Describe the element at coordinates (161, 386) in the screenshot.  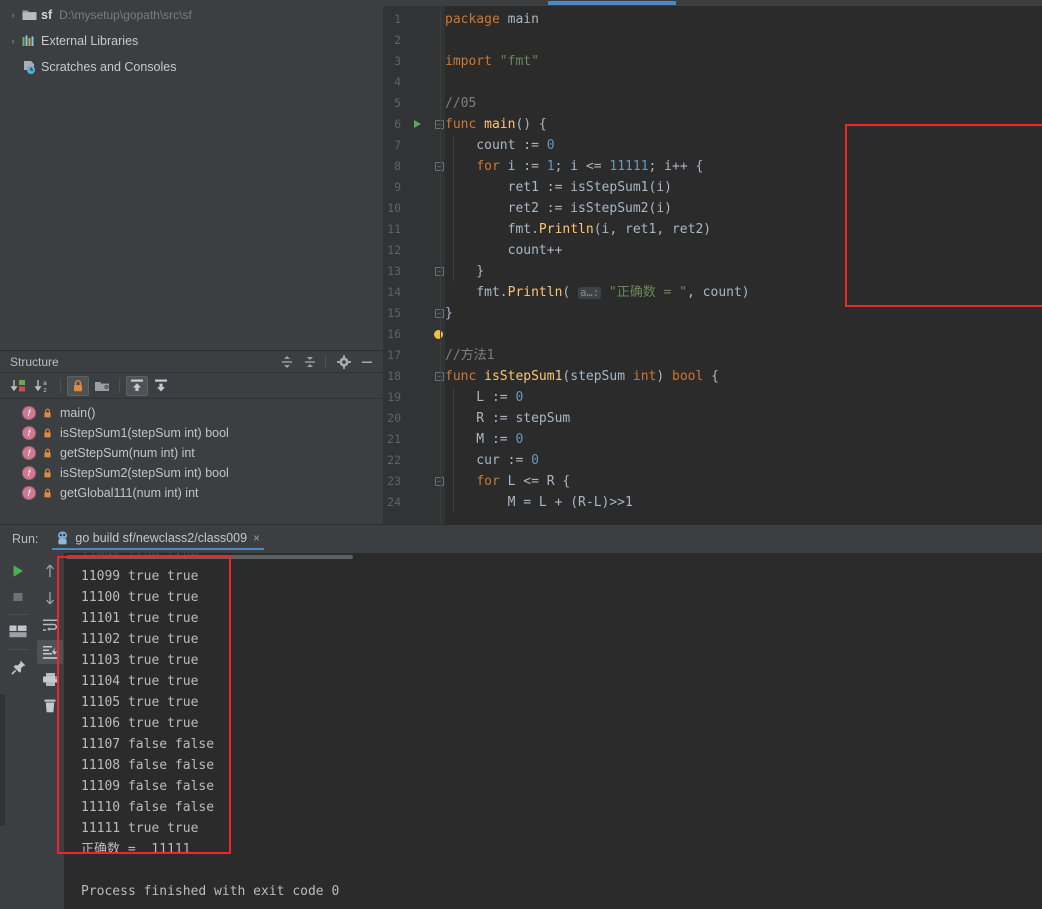
I see `arrow-down-box-icon` at that location.